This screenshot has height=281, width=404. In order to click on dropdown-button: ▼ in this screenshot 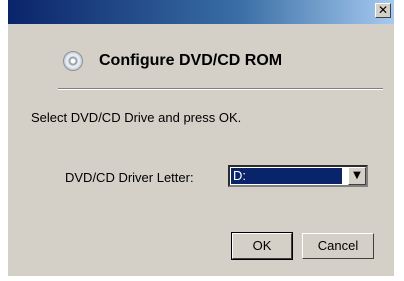, I will do `click(357, 176)`.